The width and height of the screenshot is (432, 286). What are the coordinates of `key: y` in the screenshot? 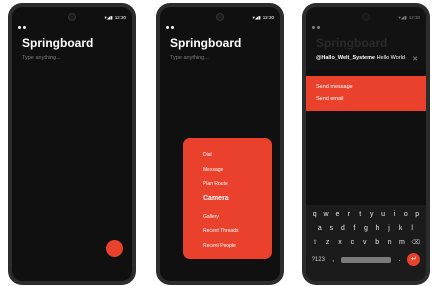 It's located at (372, 214).